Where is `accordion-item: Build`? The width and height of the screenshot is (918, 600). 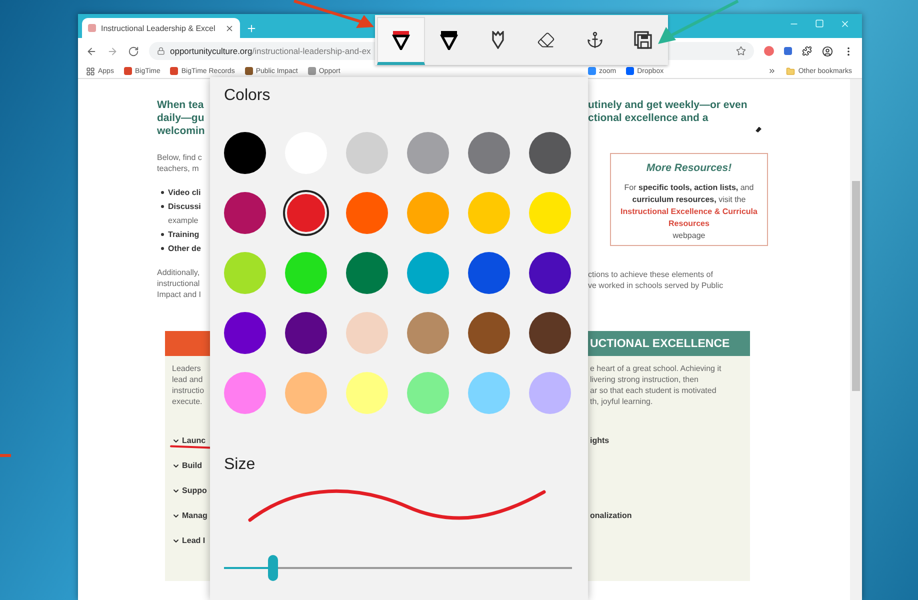 accordion-item: Build is located at coordinates (187, 465).